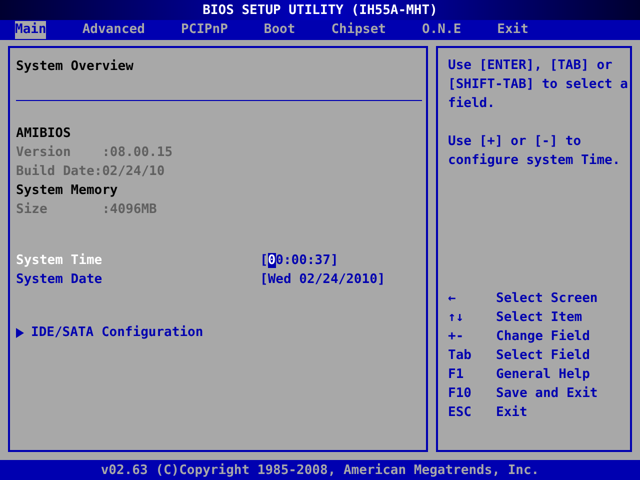 The image size is (640, 480). Describe the element at coordinates (299, 260) in the screenshot. I see `setting-value: [00:00:37]` at that location.